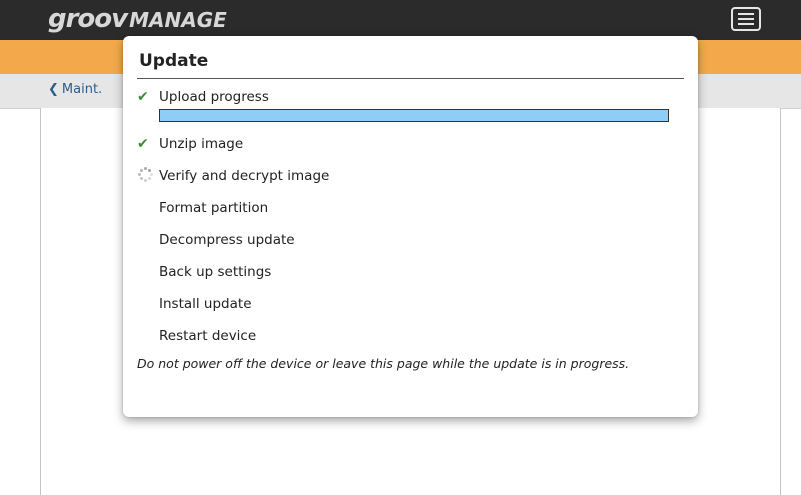  Describe the element at coordinates (201, 144) in the screenshot. I see `step-label: Unzip image` at that location.